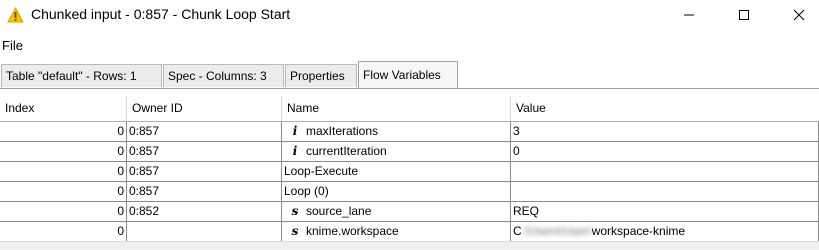  I want to click on variable-name: currentIteration, so click(346, 151).